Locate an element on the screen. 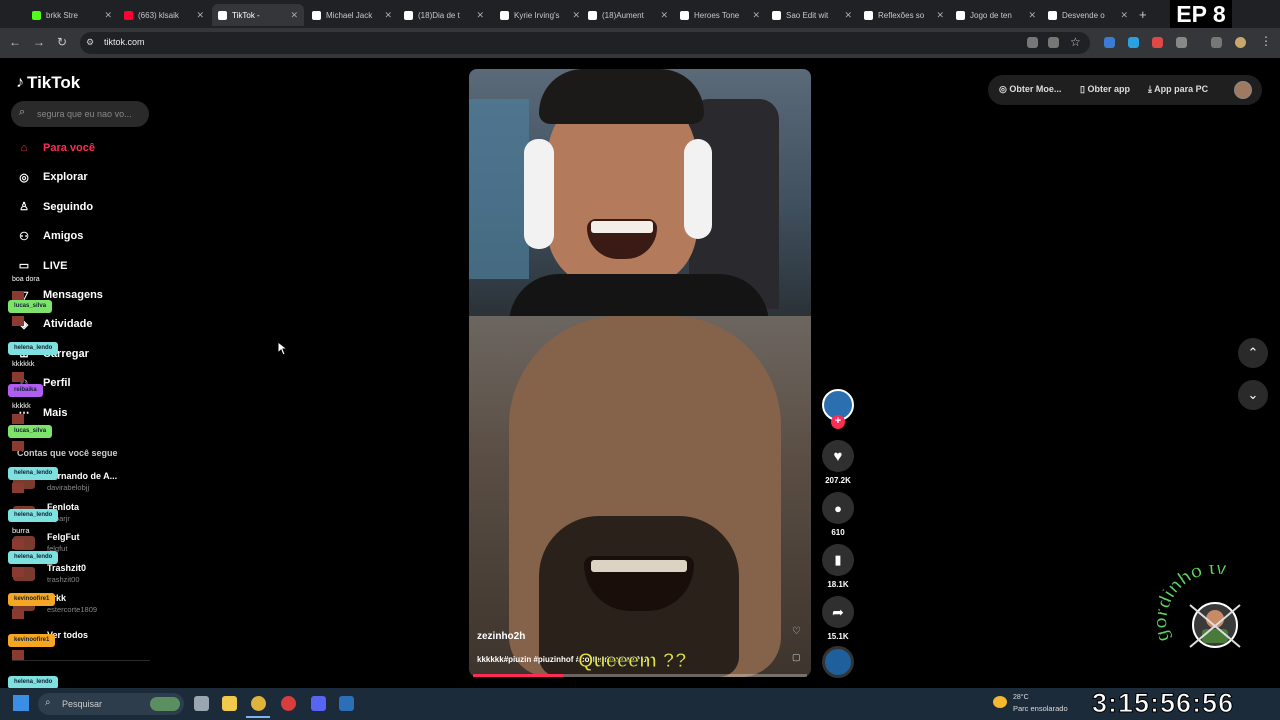  browser-tab: Heroes Tone ✕ is located at coordinates (720, 15).